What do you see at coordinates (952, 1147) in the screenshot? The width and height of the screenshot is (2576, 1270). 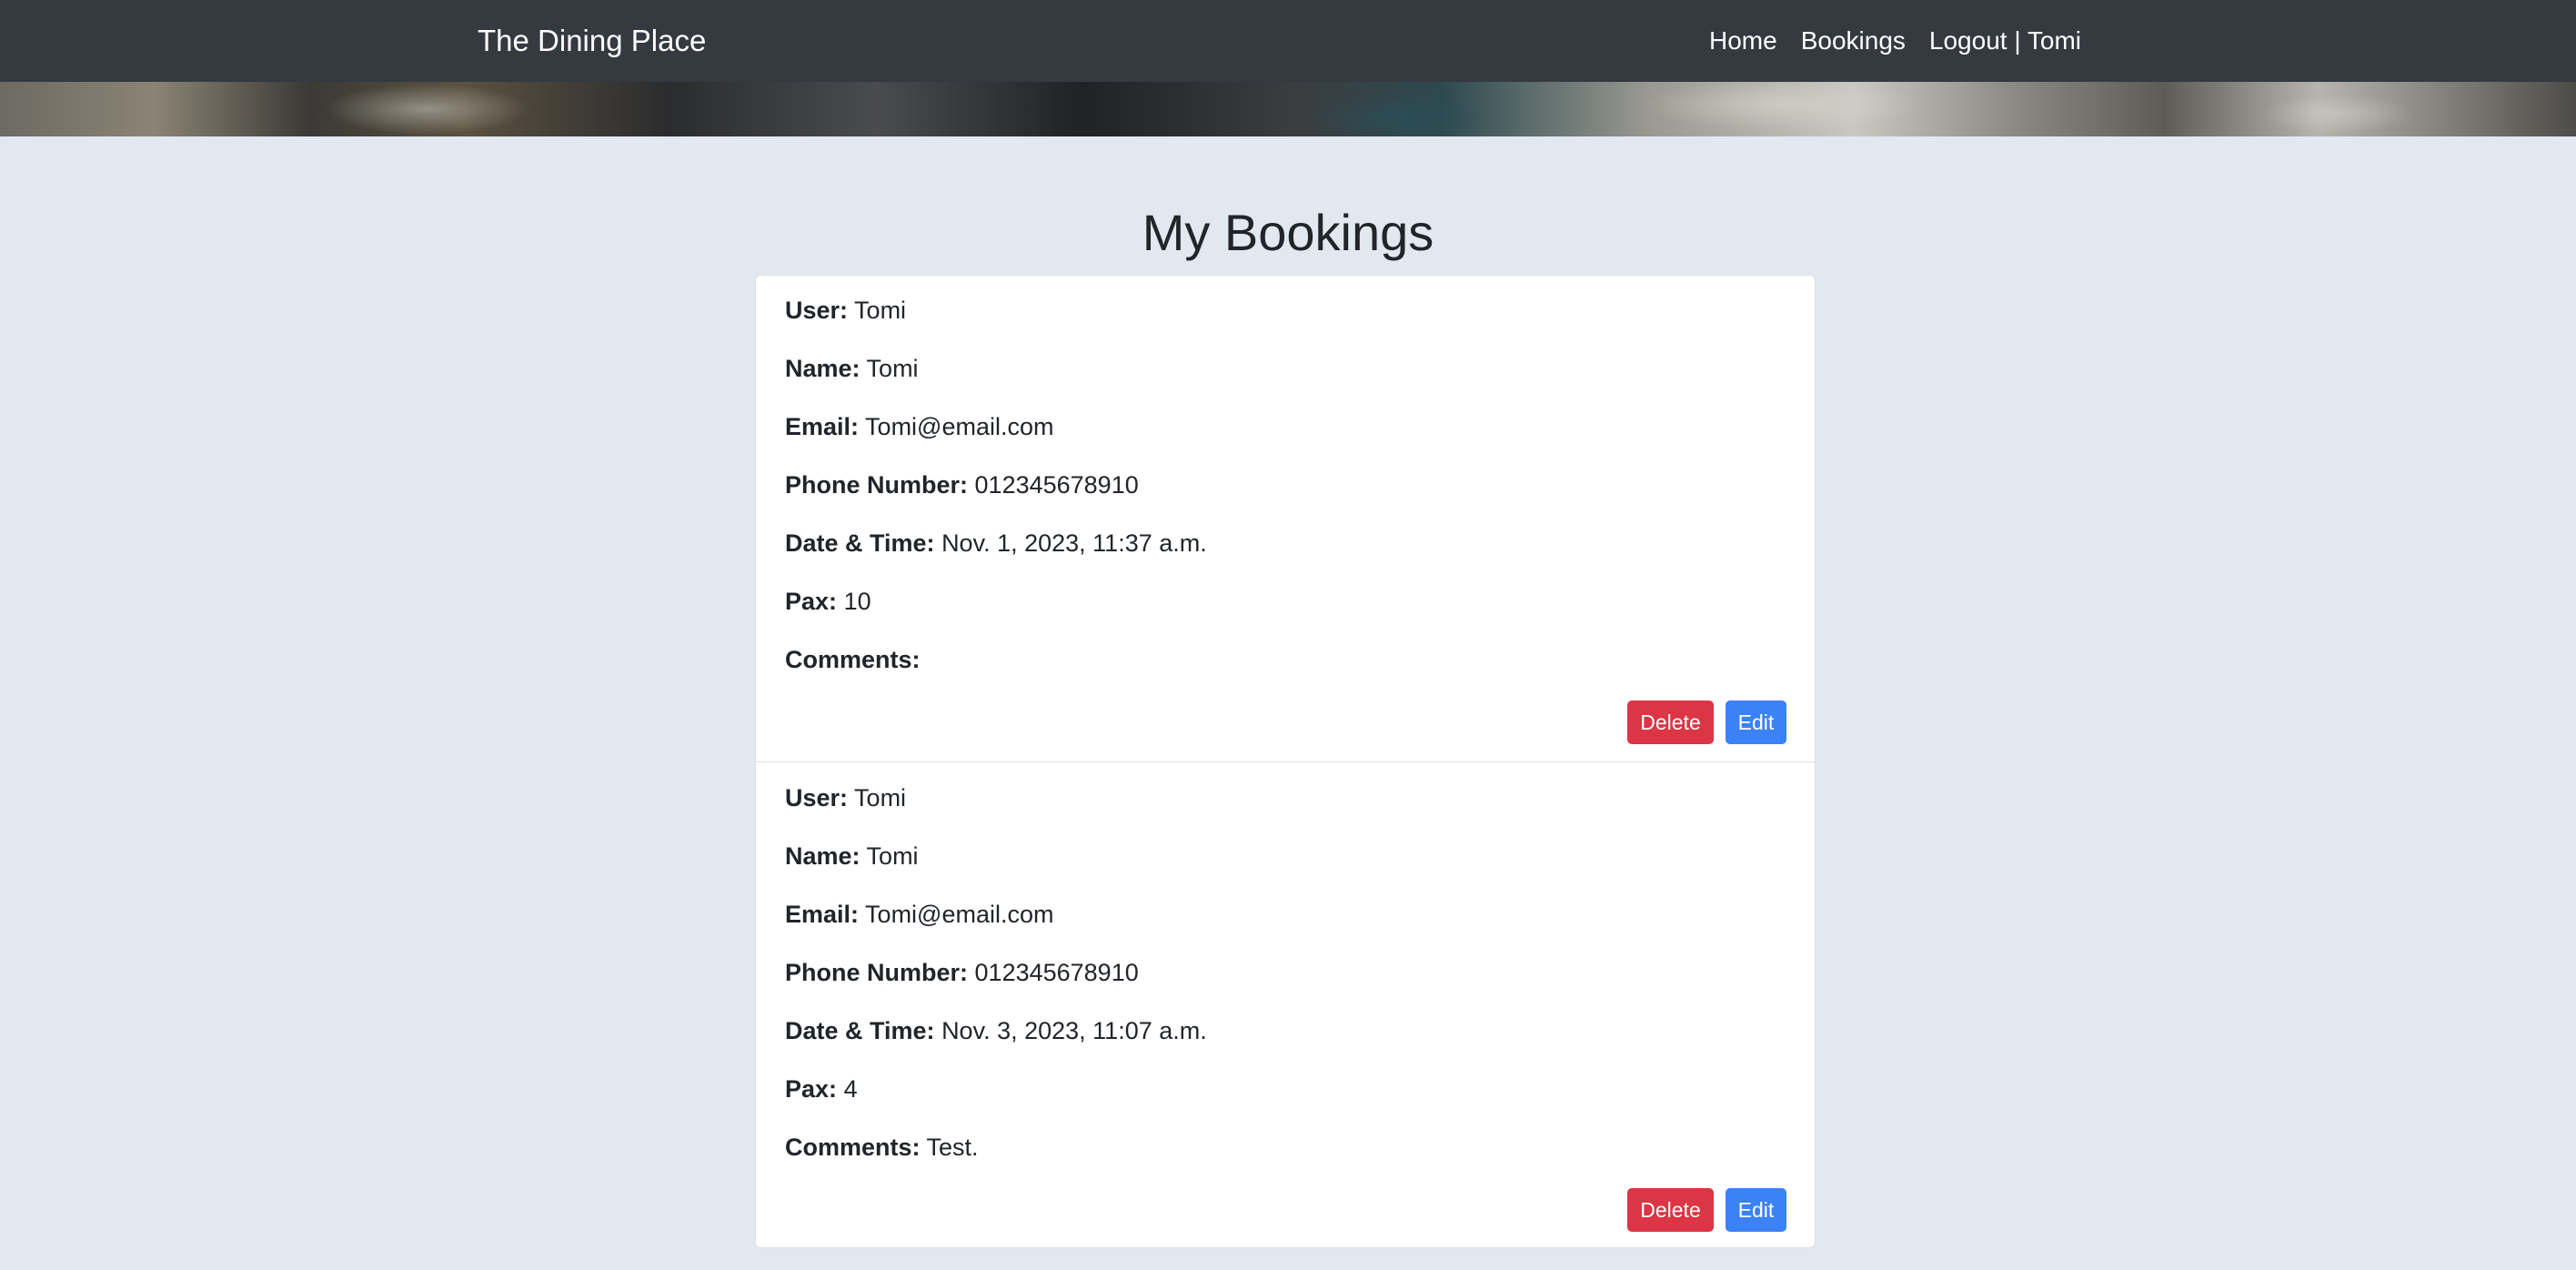 I see `booking-comments-value: Test.` at bounding box center [952, 1147].